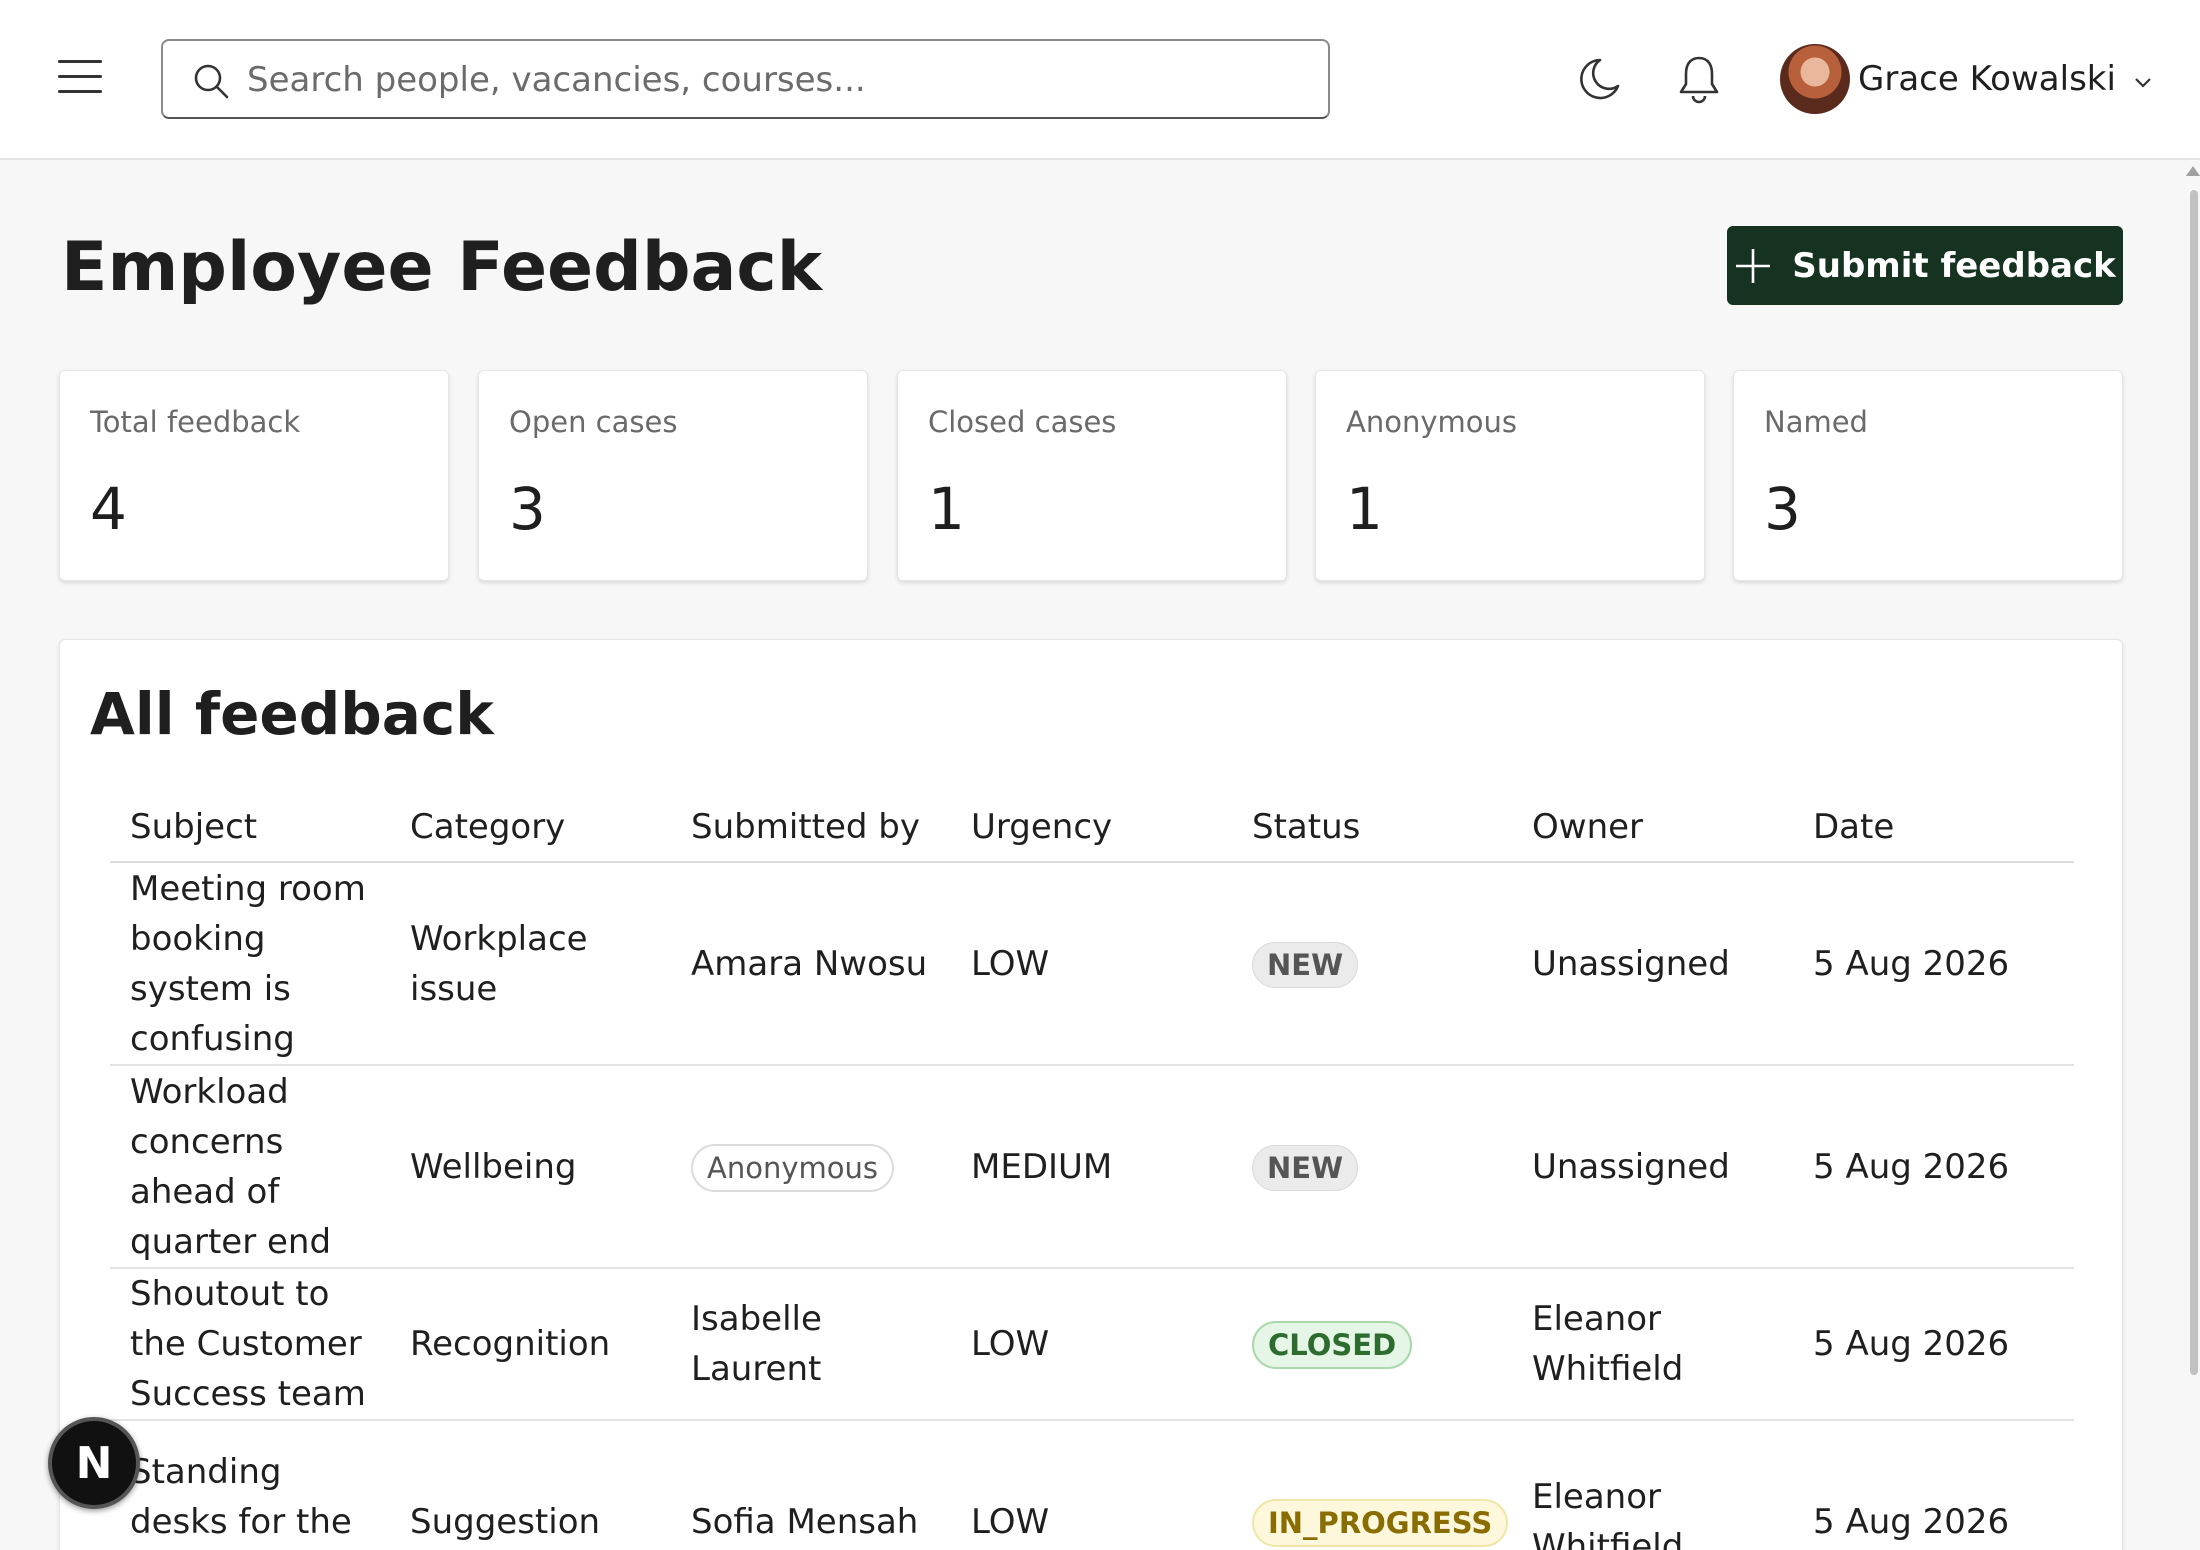 The image size is (2200, 1550). Describe the element at coordinates (1510, 475) in the screenshot. I see `stat-card-anonymous: Anonymous 1` at that location.